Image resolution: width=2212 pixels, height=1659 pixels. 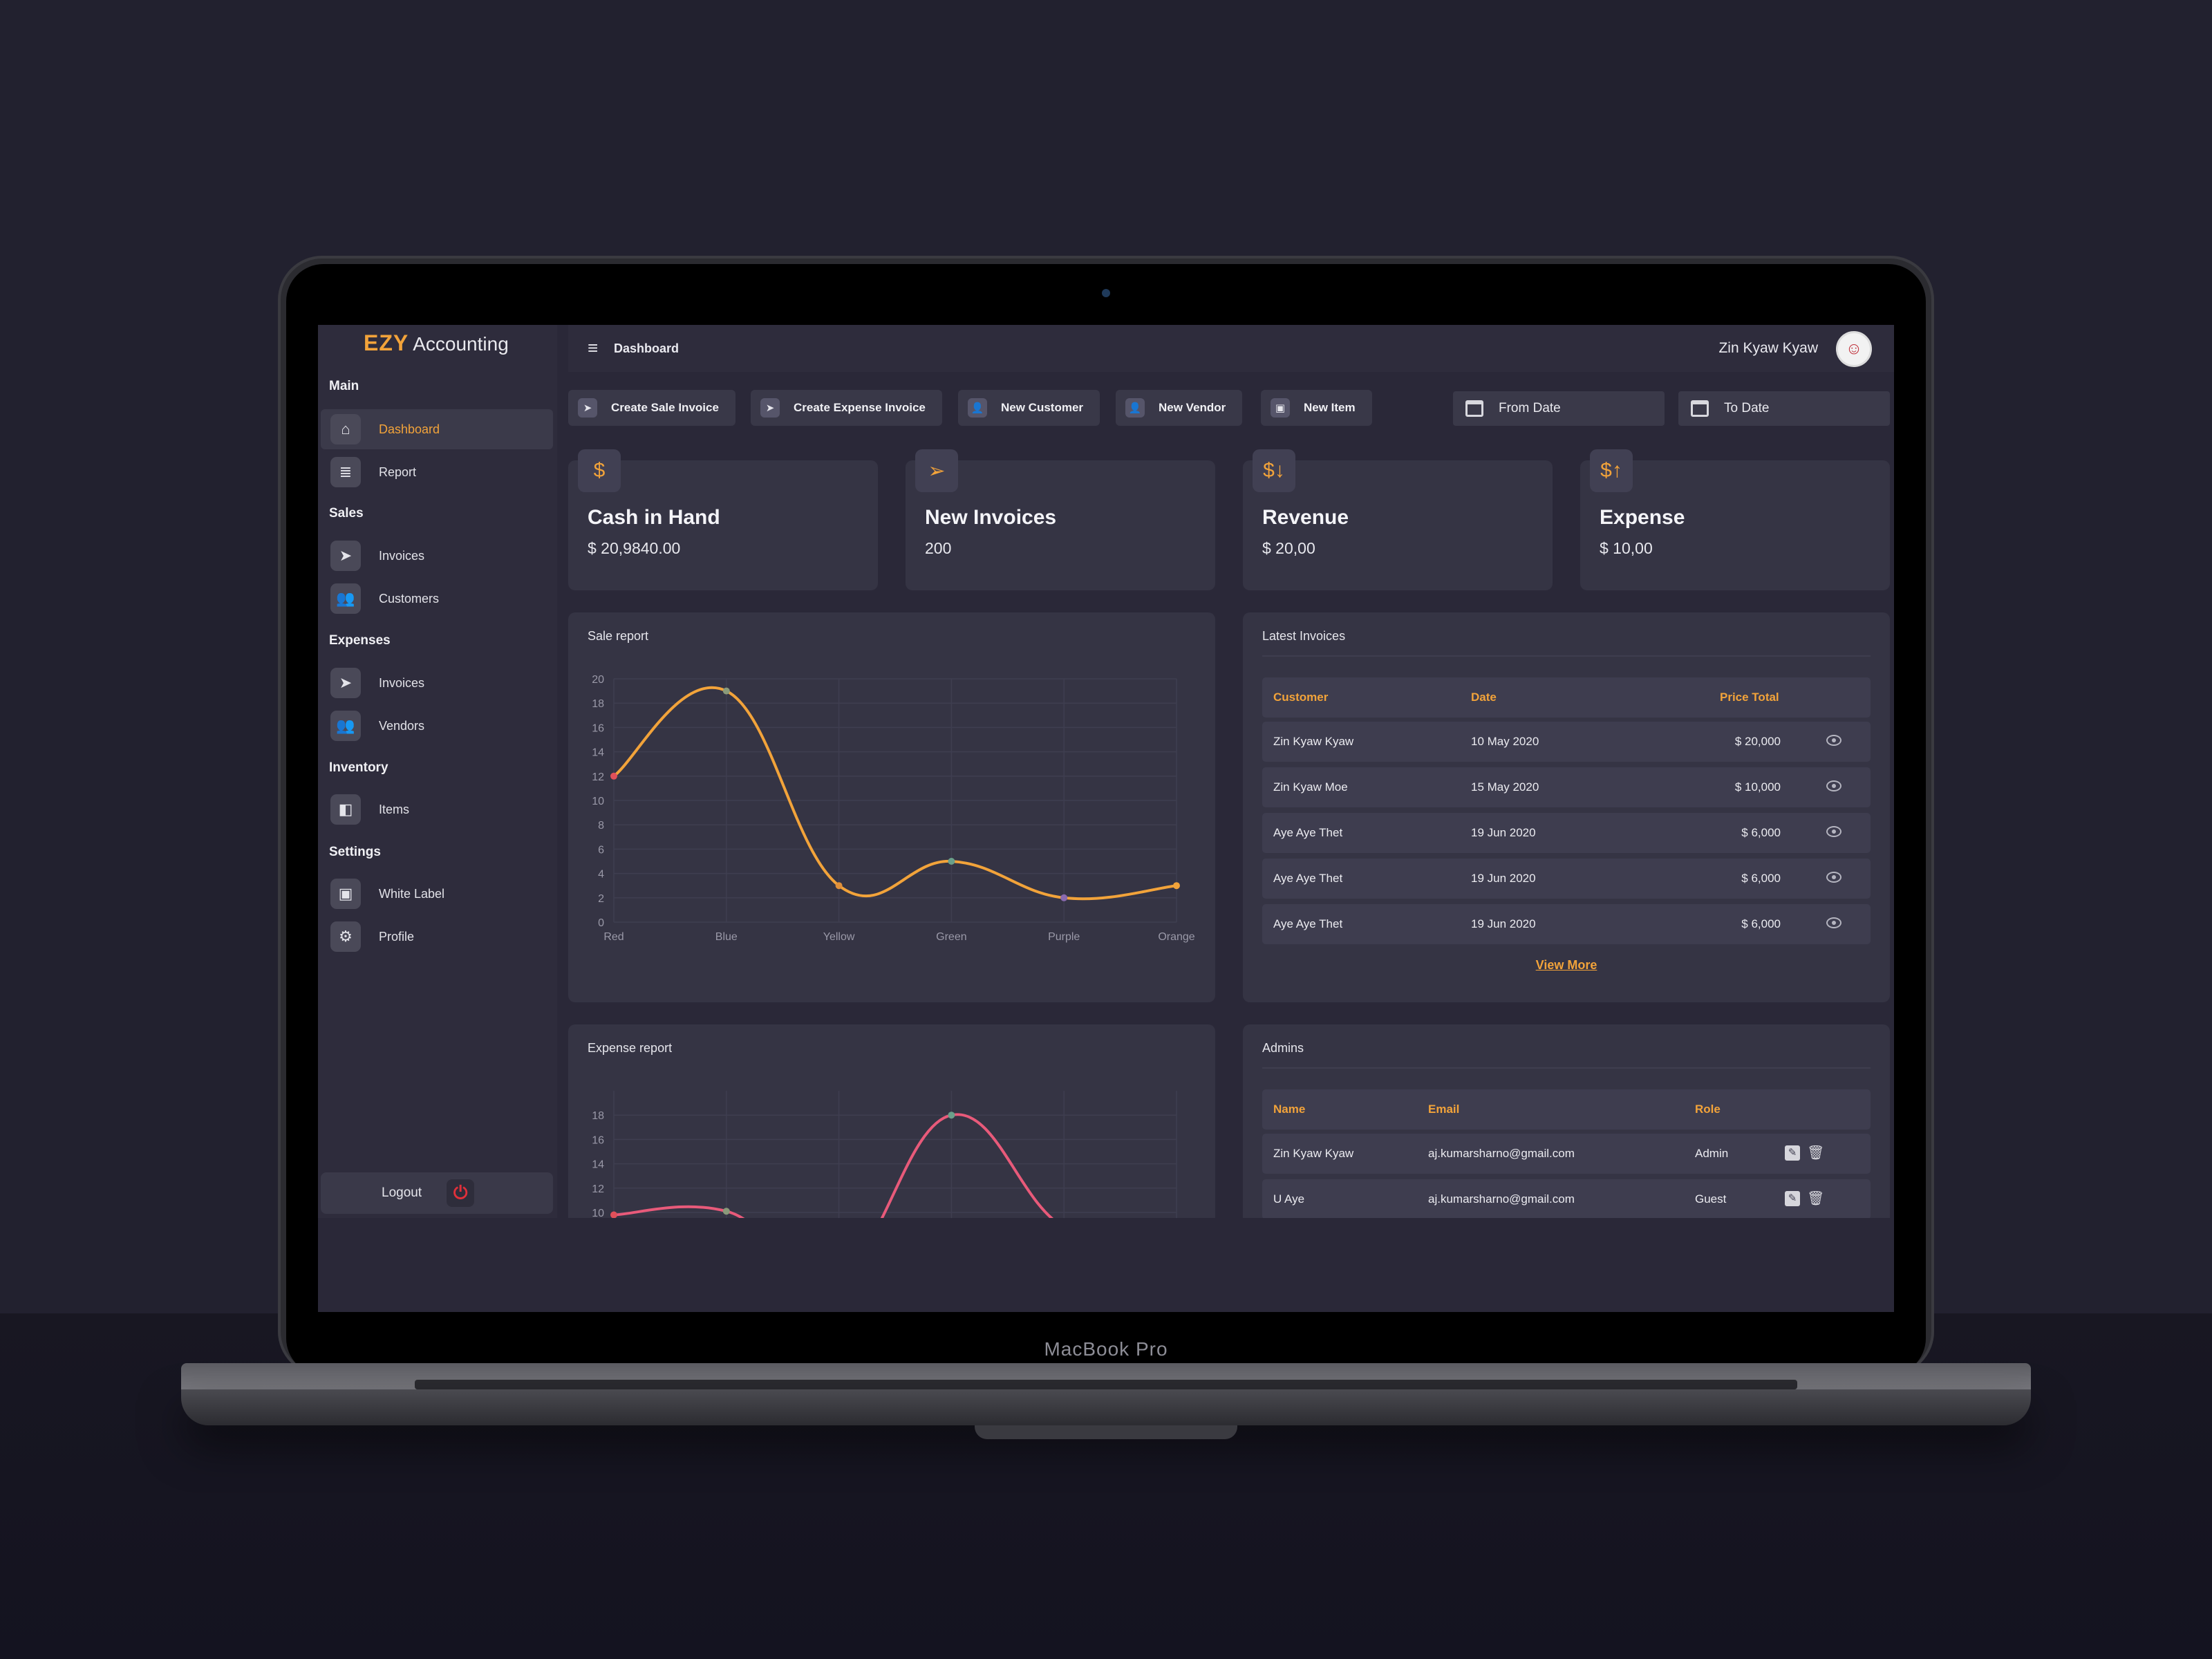 What do you see at coordinates (386, 342) in the screenshot?
I see `logo-mark: EZY` at bounding box center [386, 342].